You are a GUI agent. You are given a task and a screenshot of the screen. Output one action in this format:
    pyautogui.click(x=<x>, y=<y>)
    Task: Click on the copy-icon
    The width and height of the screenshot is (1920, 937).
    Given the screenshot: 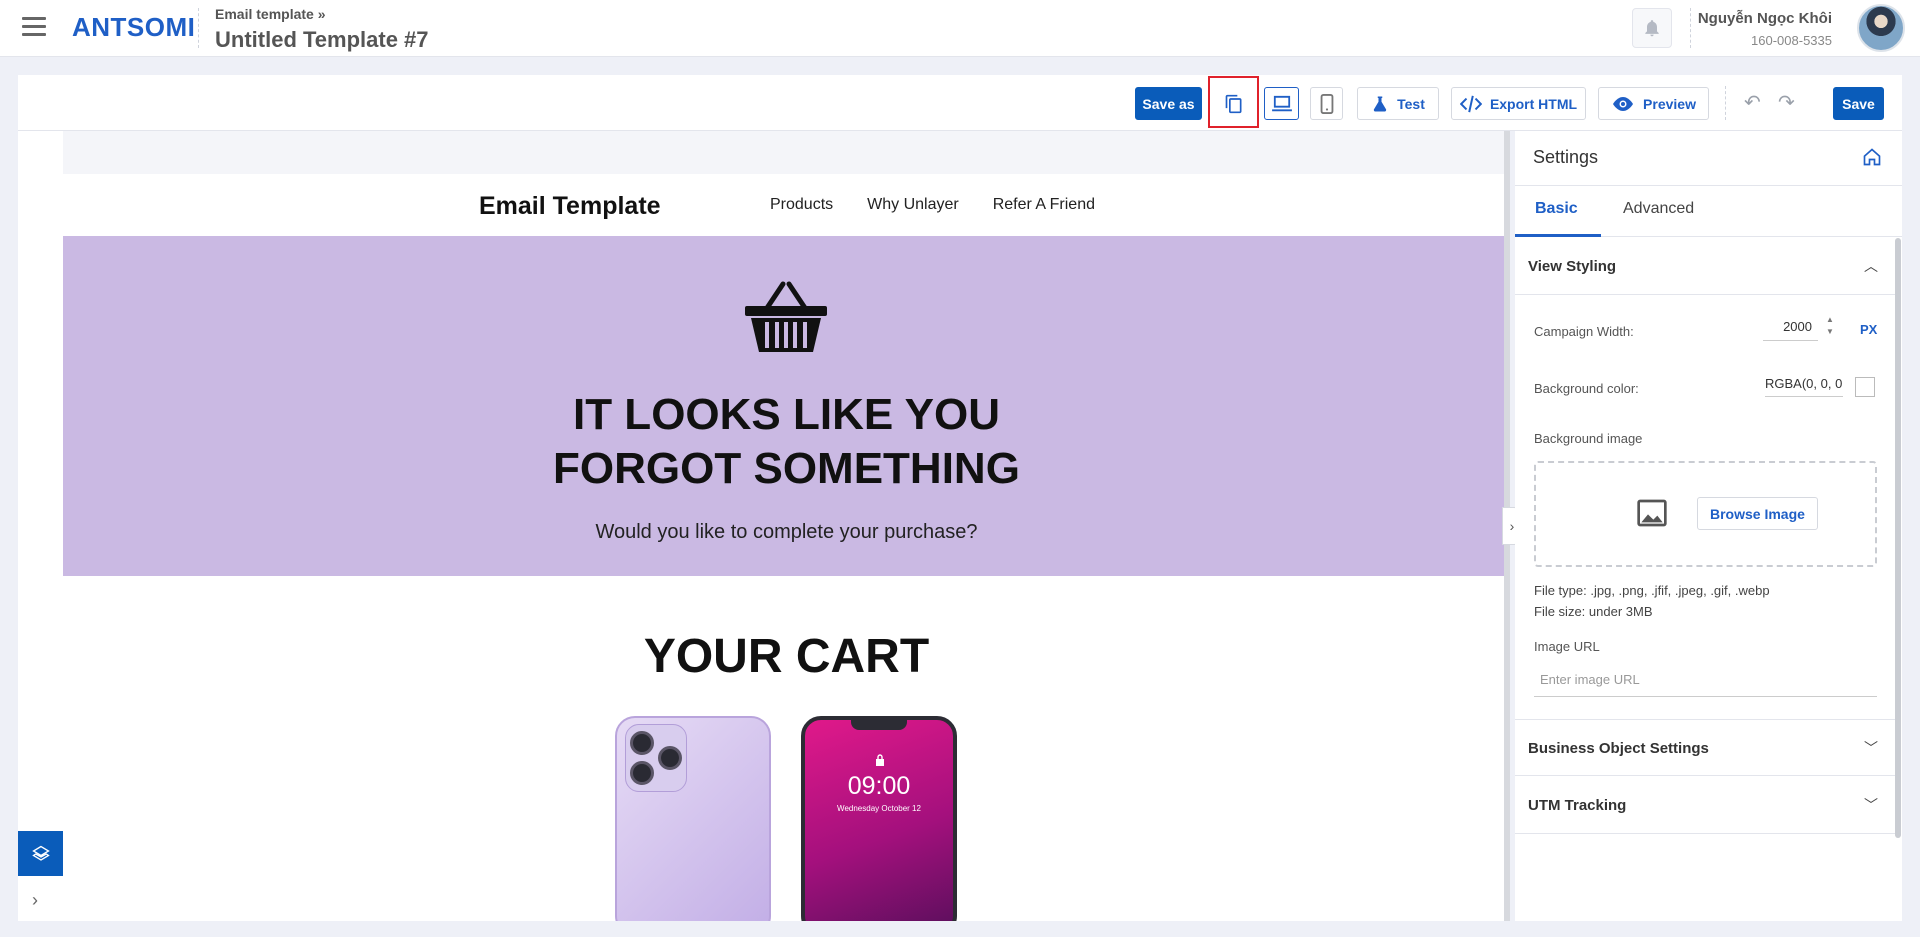 What is the action you would take?
    pyautogui.click(x=1233, y=103)
    